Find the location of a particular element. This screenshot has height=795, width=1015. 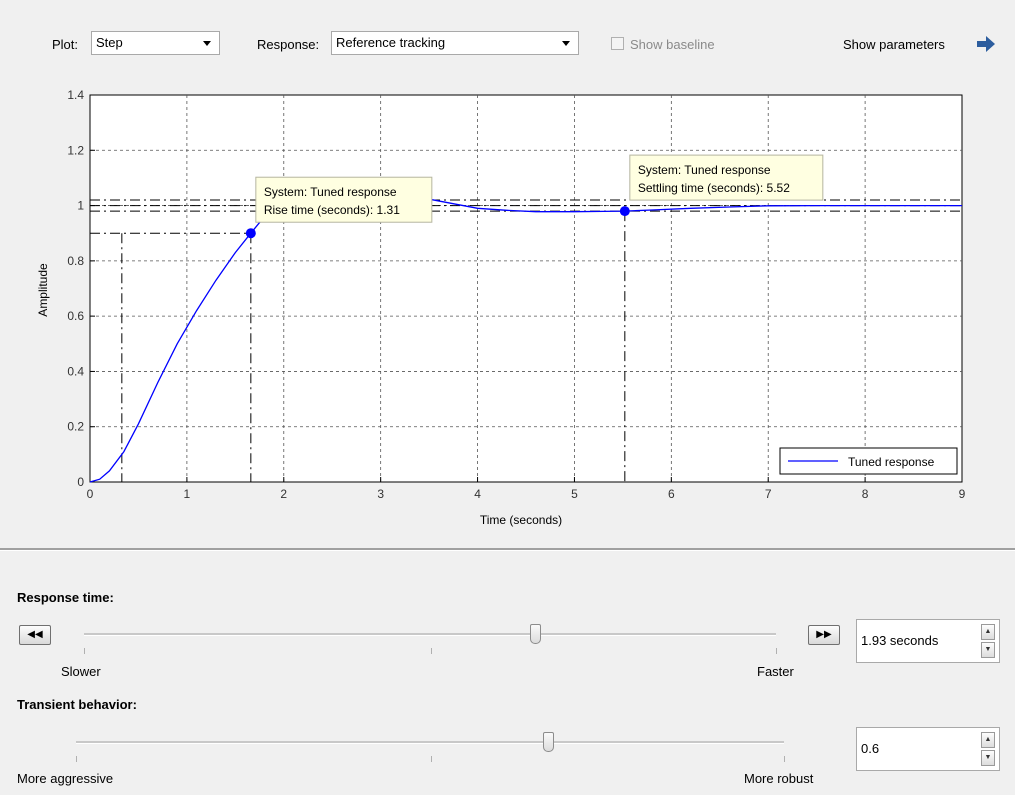

x-tick-label: 3 is located at coordinates (380, 494).